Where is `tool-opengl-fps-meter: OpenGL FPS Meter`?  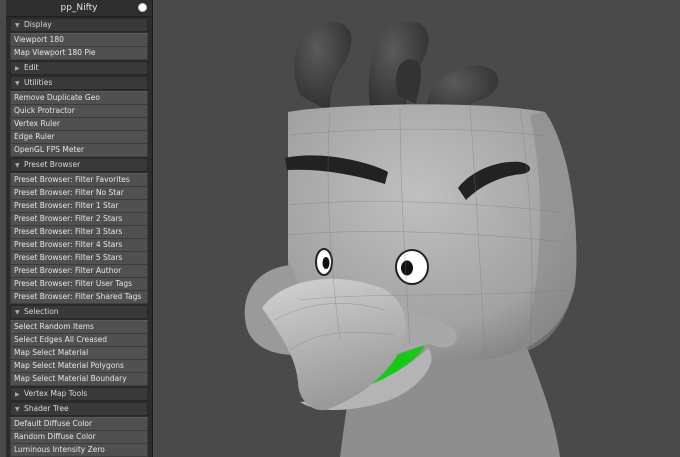
tool-opengl-fps-meter: OpenGL FPS Meter is located at coordinates (79, 150).